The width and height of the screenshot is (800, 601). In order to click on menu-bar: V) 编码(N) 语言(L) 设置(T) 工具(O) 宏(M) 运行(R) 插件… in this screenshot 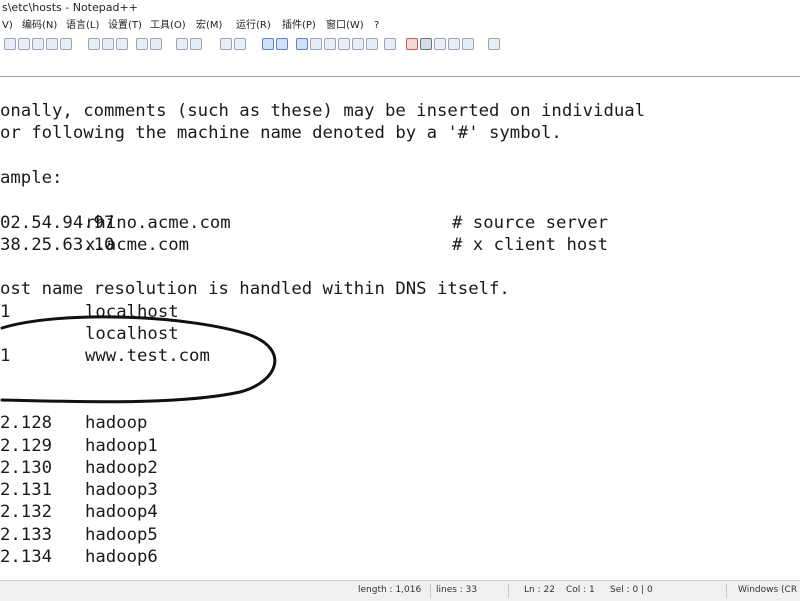, I will do `click(400, 26)`.